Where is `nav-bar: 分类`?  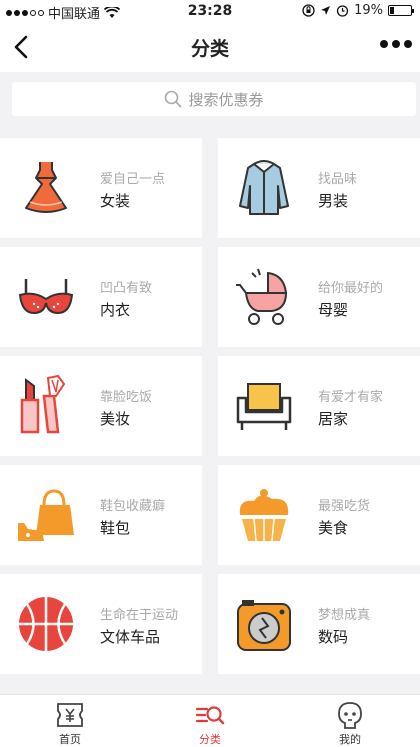 nav-bar: 分类 is located at coordinates (210, 47).